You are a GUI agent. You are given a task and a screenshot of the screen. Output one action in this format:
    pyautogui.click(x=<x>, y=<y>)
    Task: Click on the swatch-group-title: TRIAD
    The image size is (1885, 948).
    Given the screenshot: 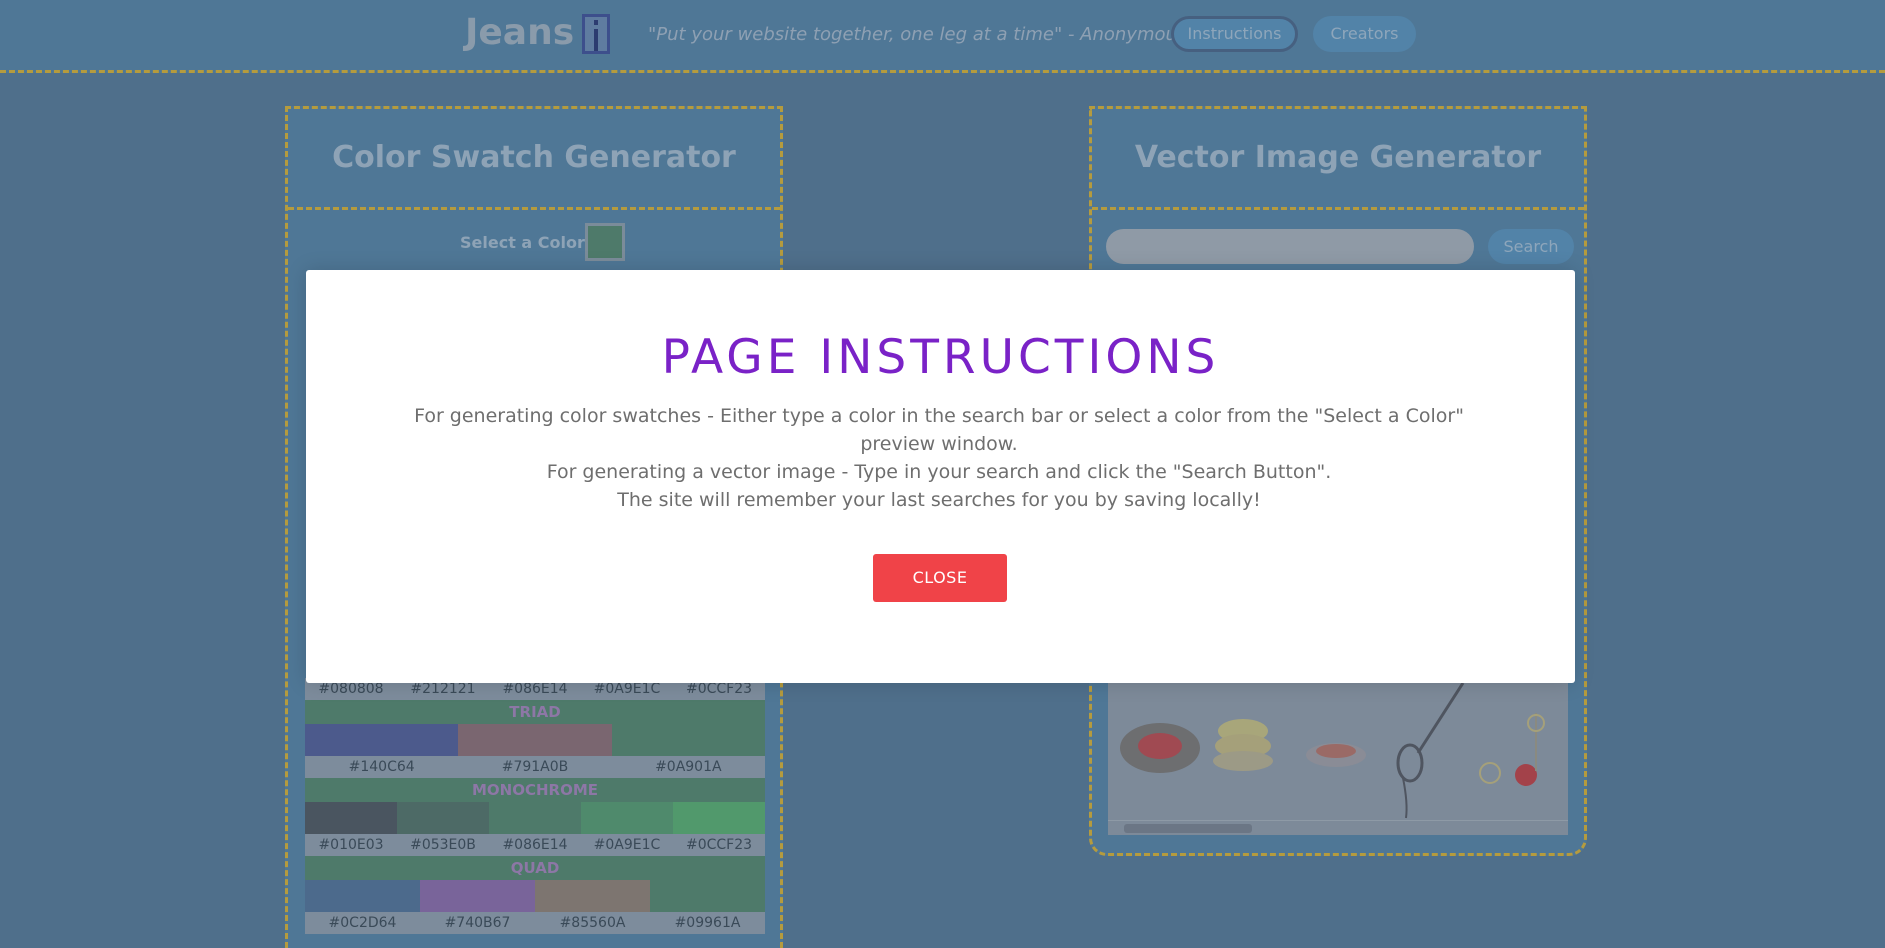 What is the action you would take?
    pyautogui.click(x=535, y=712)
    